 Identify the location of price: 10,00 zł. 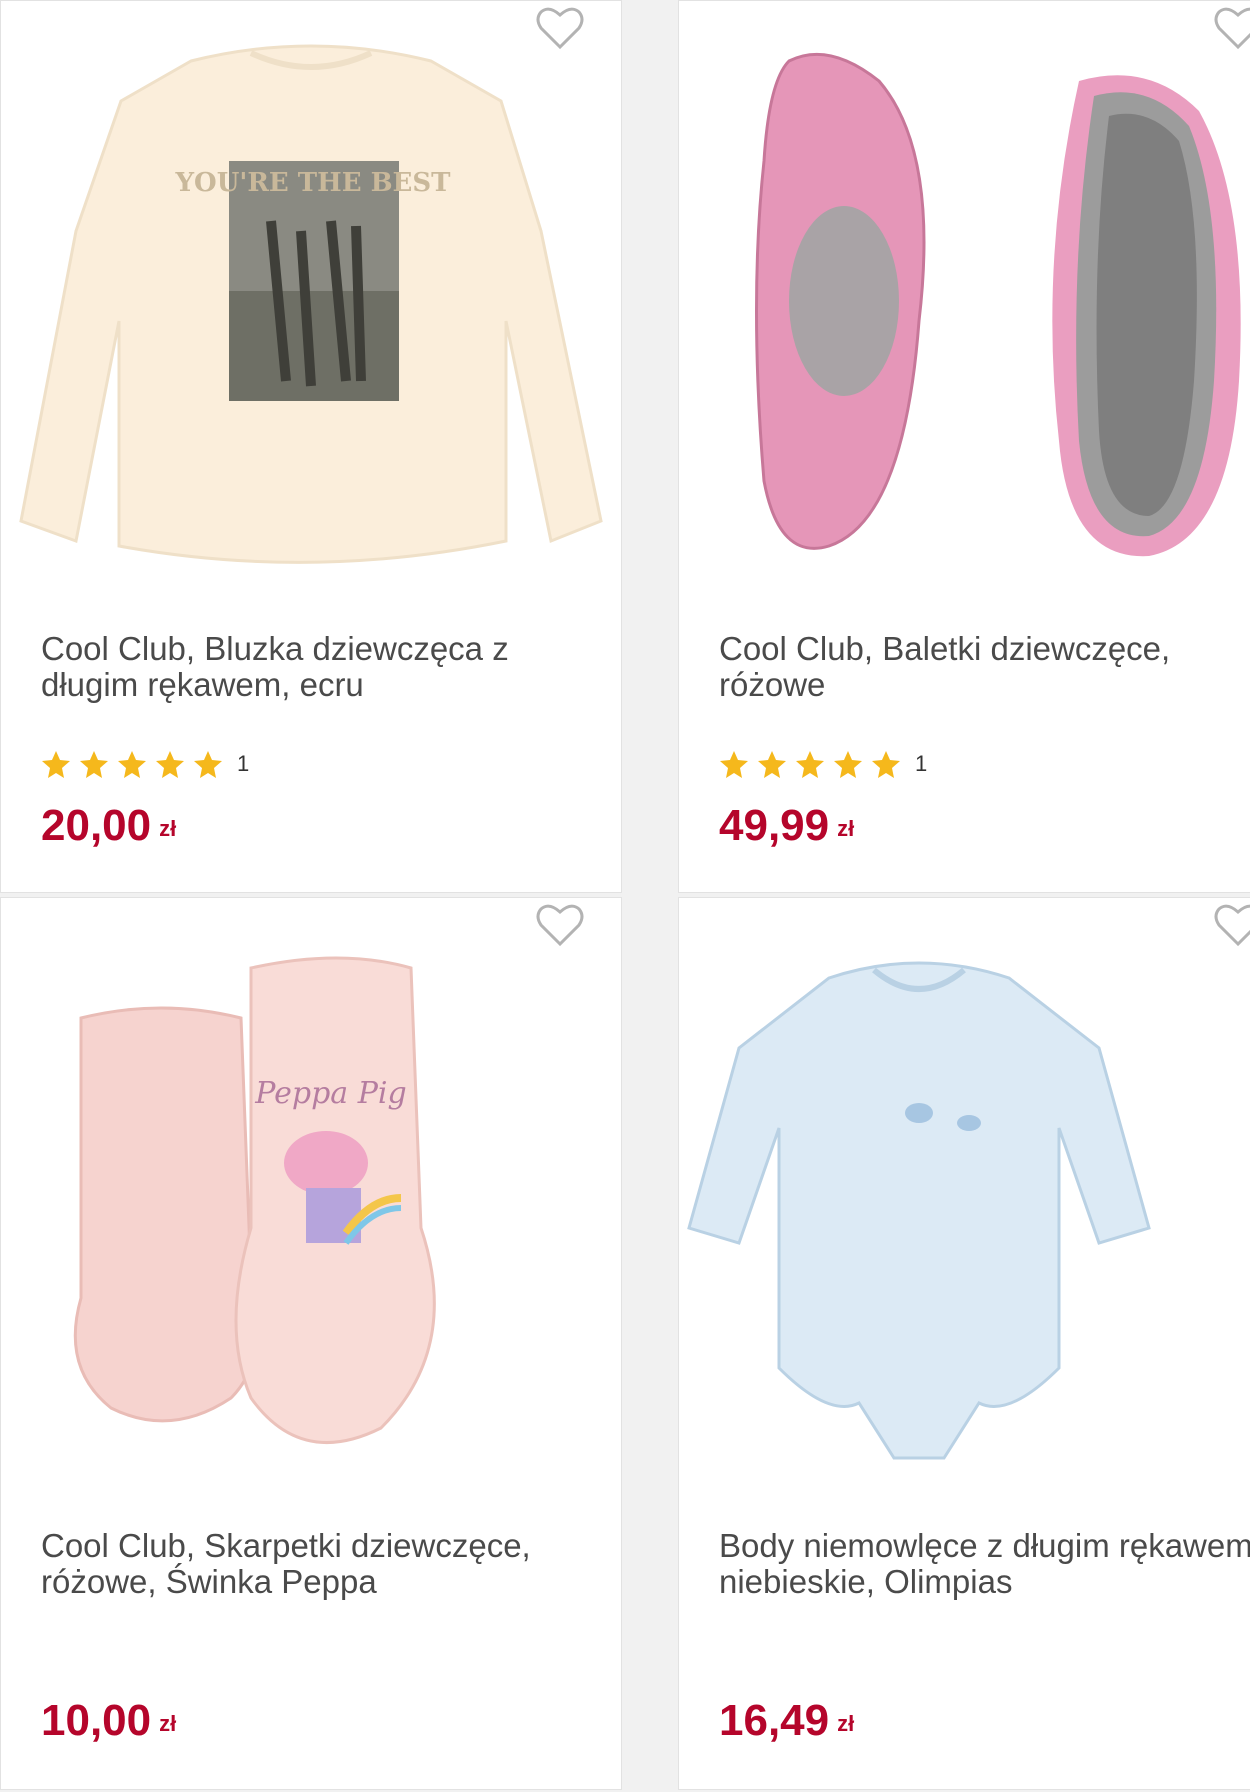
(108, 1721).